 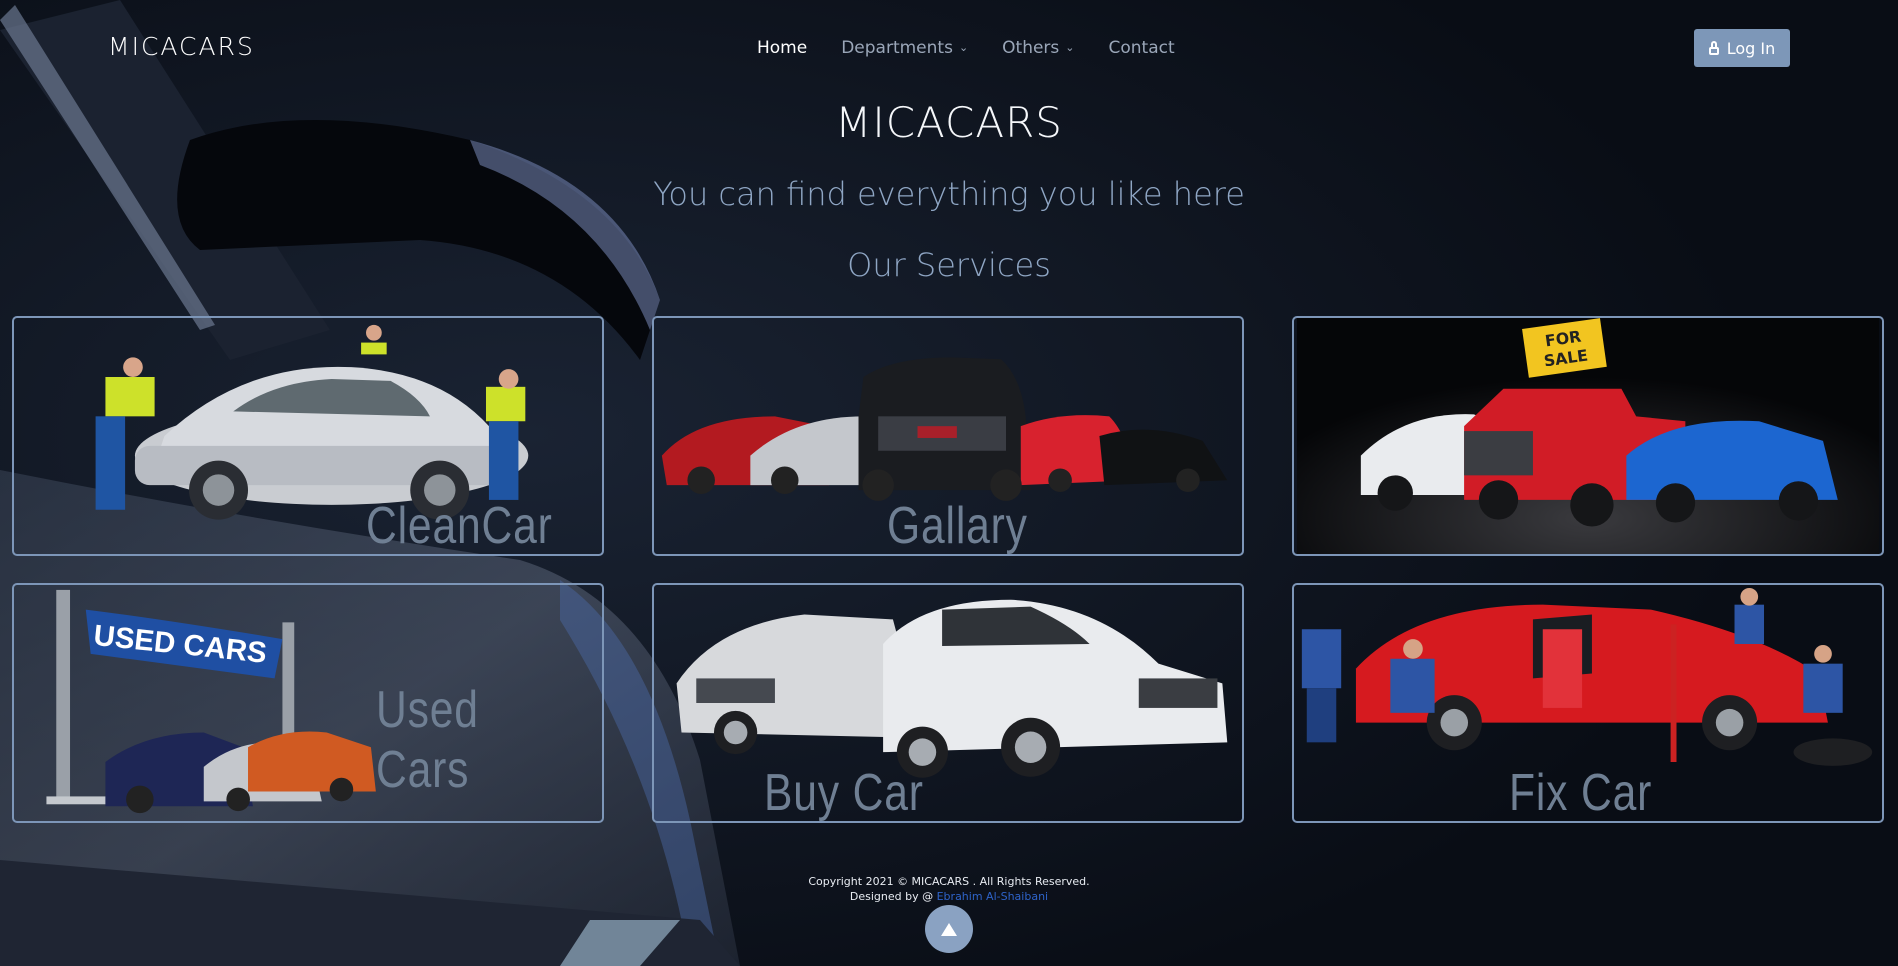 What do you see at coordinates (1713, 48) in the screenshot?
I see `lock-icon` at bounding box center [1713, 48].